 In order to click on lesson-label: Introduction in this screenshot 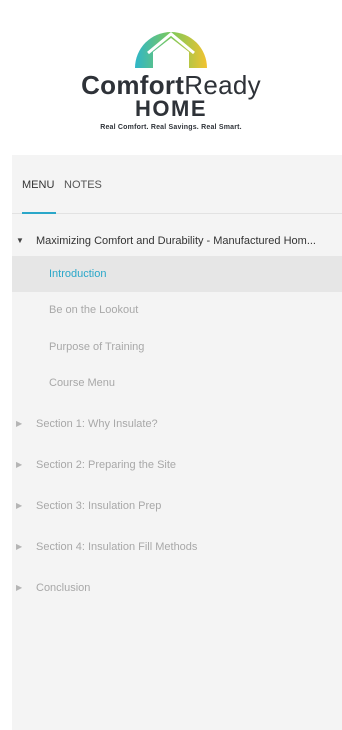, I will do `click(78, 274)`.